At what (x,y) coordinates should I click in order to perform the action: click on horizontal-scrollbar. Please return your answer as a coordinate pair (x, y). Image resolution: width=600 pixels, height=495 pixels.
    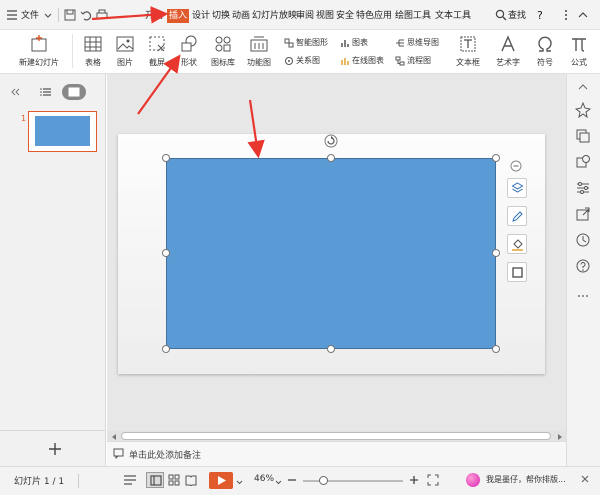
    Looking at the image, I should click on (336, 436).